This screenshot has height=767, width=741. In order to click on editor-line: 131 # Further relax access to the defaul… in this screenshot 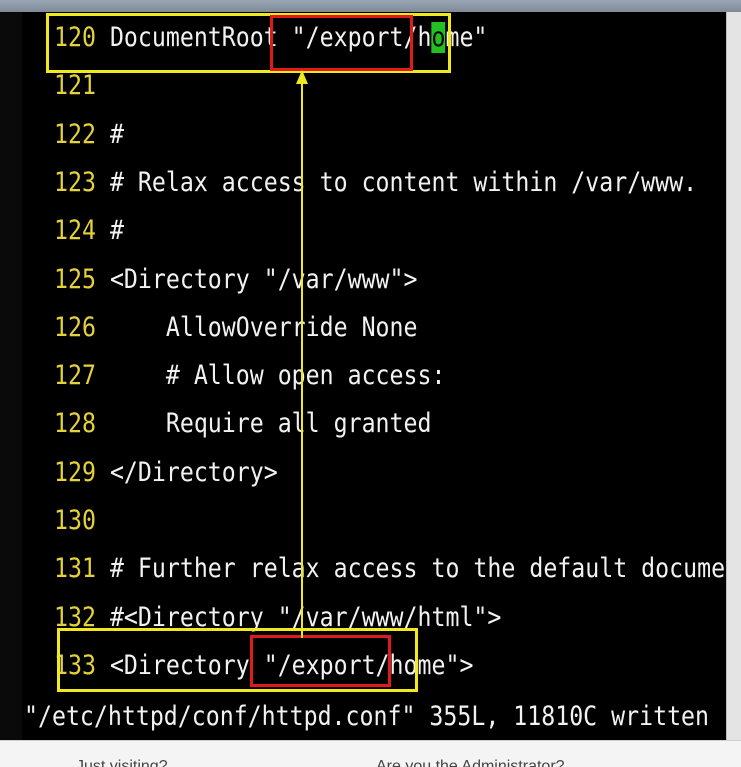, I will do `click(381, 569)`.